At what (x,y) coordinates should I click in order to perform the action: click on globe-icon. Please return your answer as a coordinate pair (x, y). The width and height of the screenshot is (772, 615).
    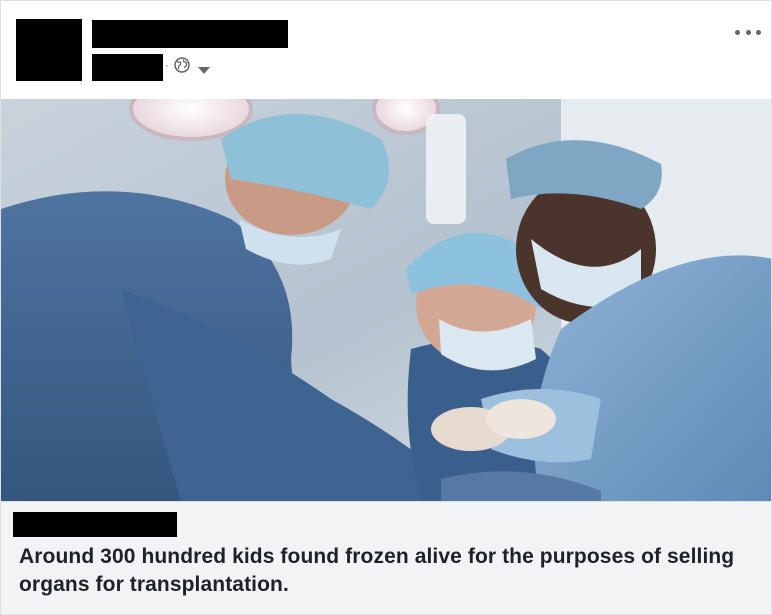
    Looking at the image, I should click on (182, 65).